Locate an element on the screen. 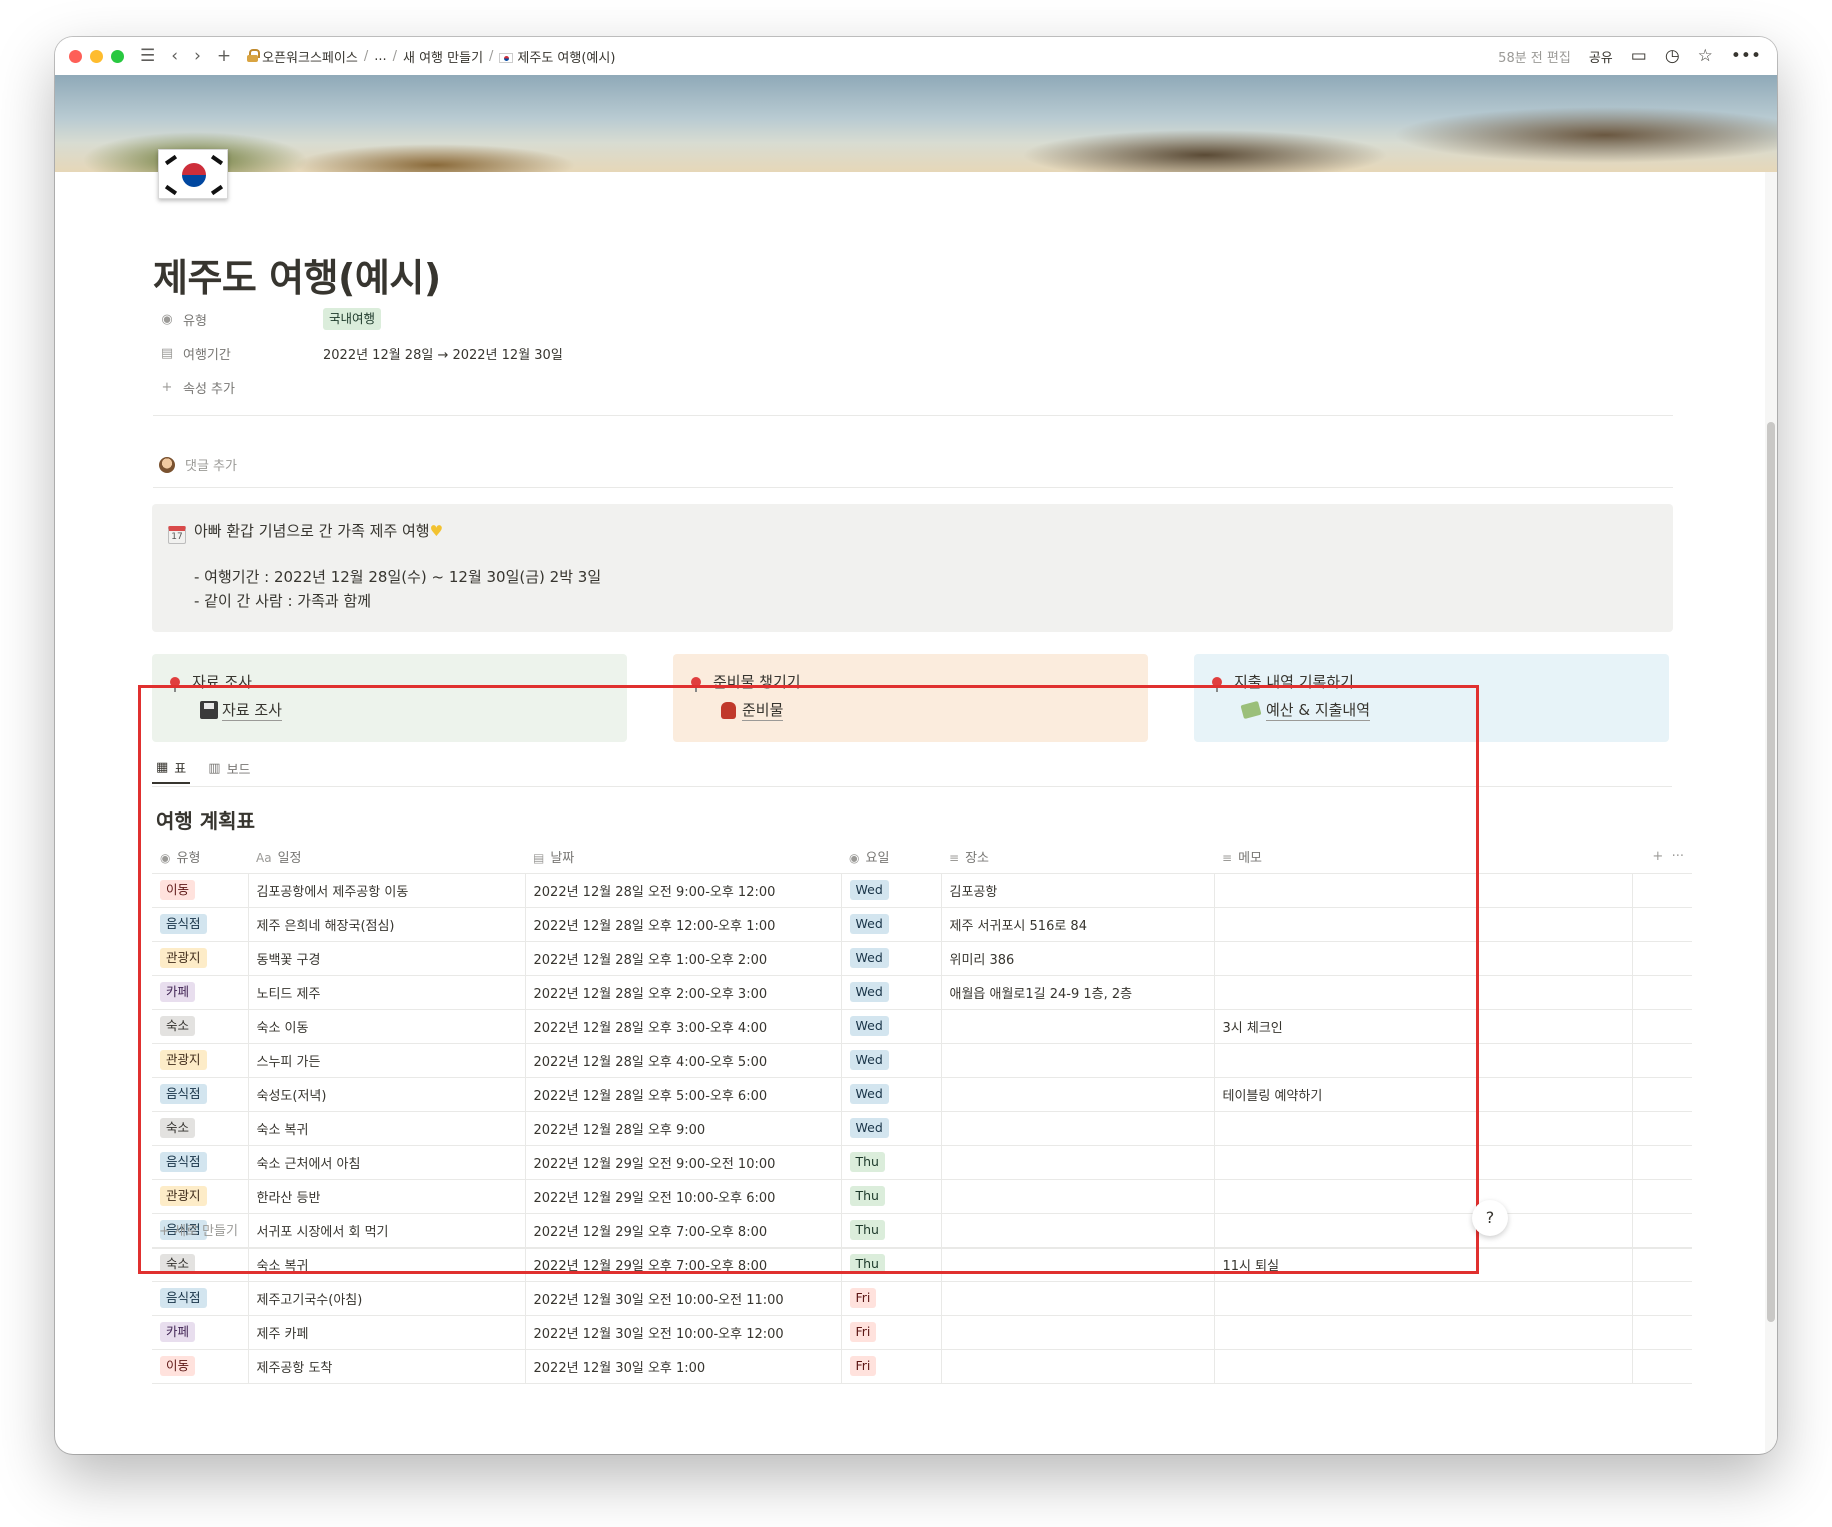 The height and width of the screenshot is (1527, 1832). database-title: 여행 계획표 is located at coordinates (205, 819).